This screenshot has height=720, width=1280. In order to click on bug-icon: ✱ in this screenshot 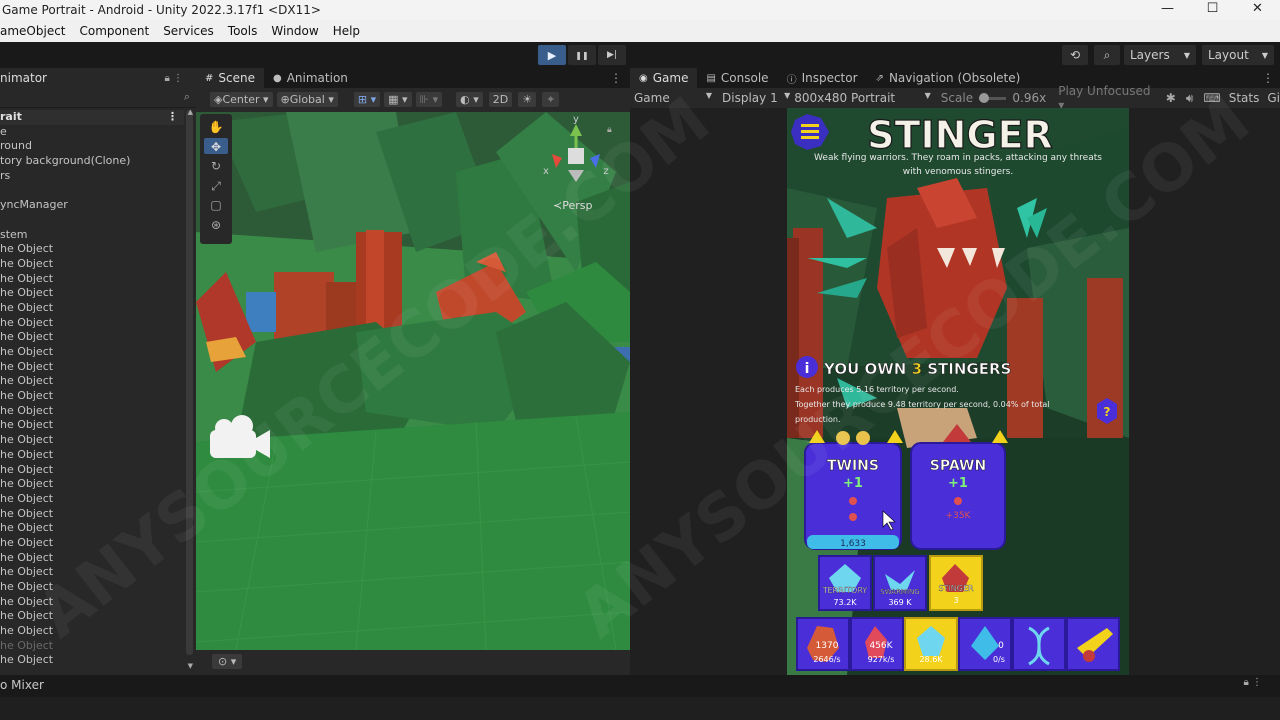, I will do `click(1171, 98)`.